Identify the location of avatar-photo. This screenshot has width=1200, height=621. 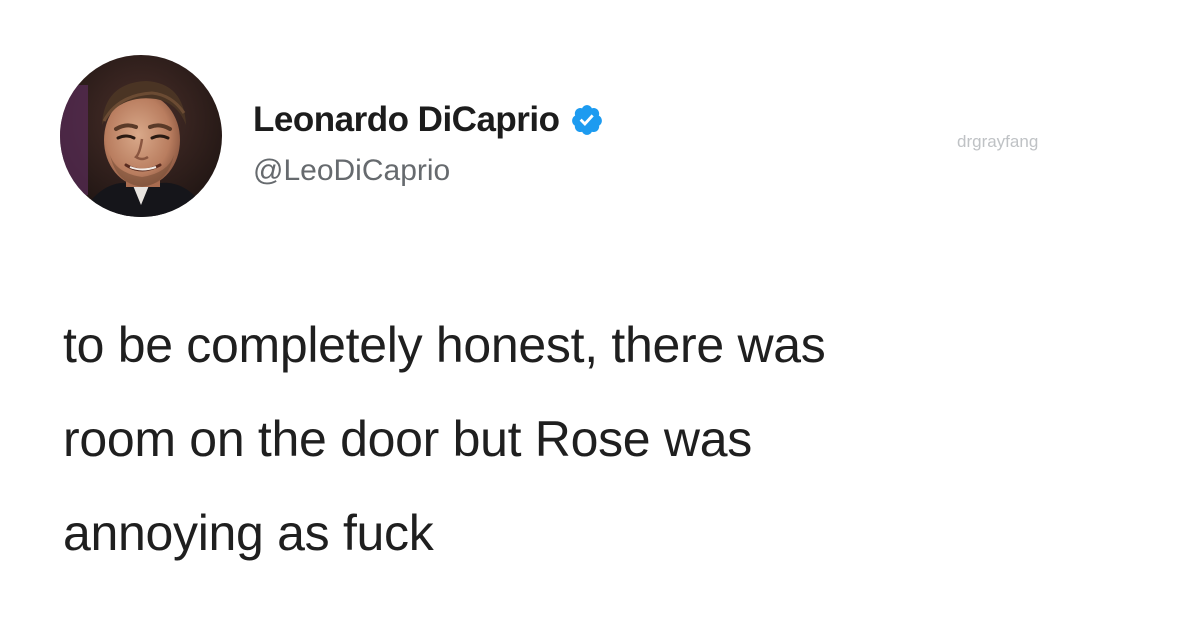
(141, 136).